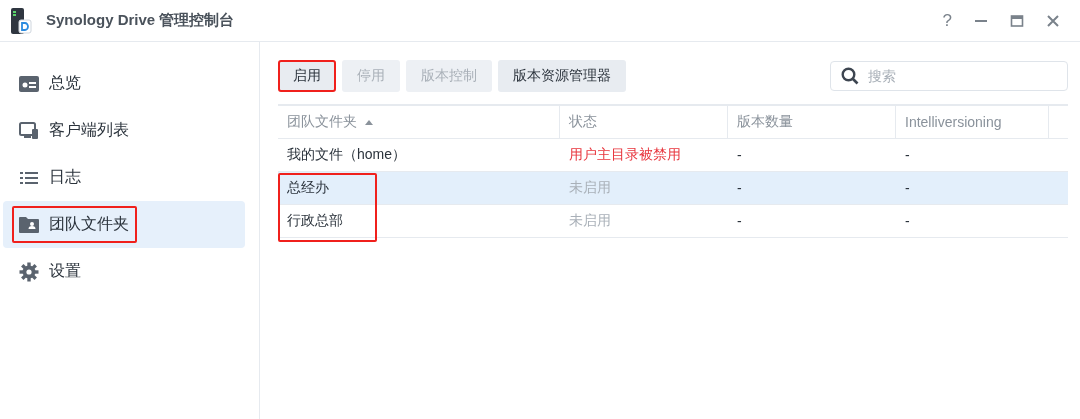  What do you see at coordinates (347, 155) in the screenshot?
I see `folder-name: 我的文件（home）` at bounding box center [347, 155].